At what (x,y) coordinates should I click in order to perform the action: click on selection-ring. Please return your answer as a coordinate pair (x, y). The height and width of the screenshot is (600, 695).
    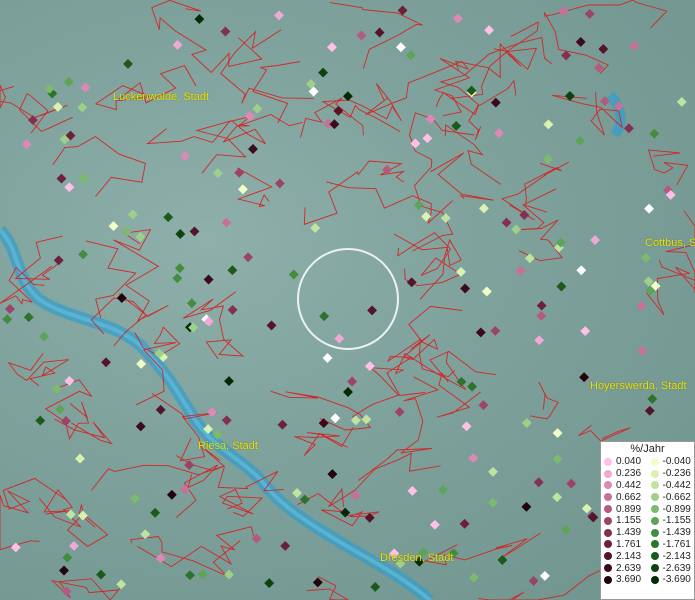
    Looking at the image, I should click on (348, 299).